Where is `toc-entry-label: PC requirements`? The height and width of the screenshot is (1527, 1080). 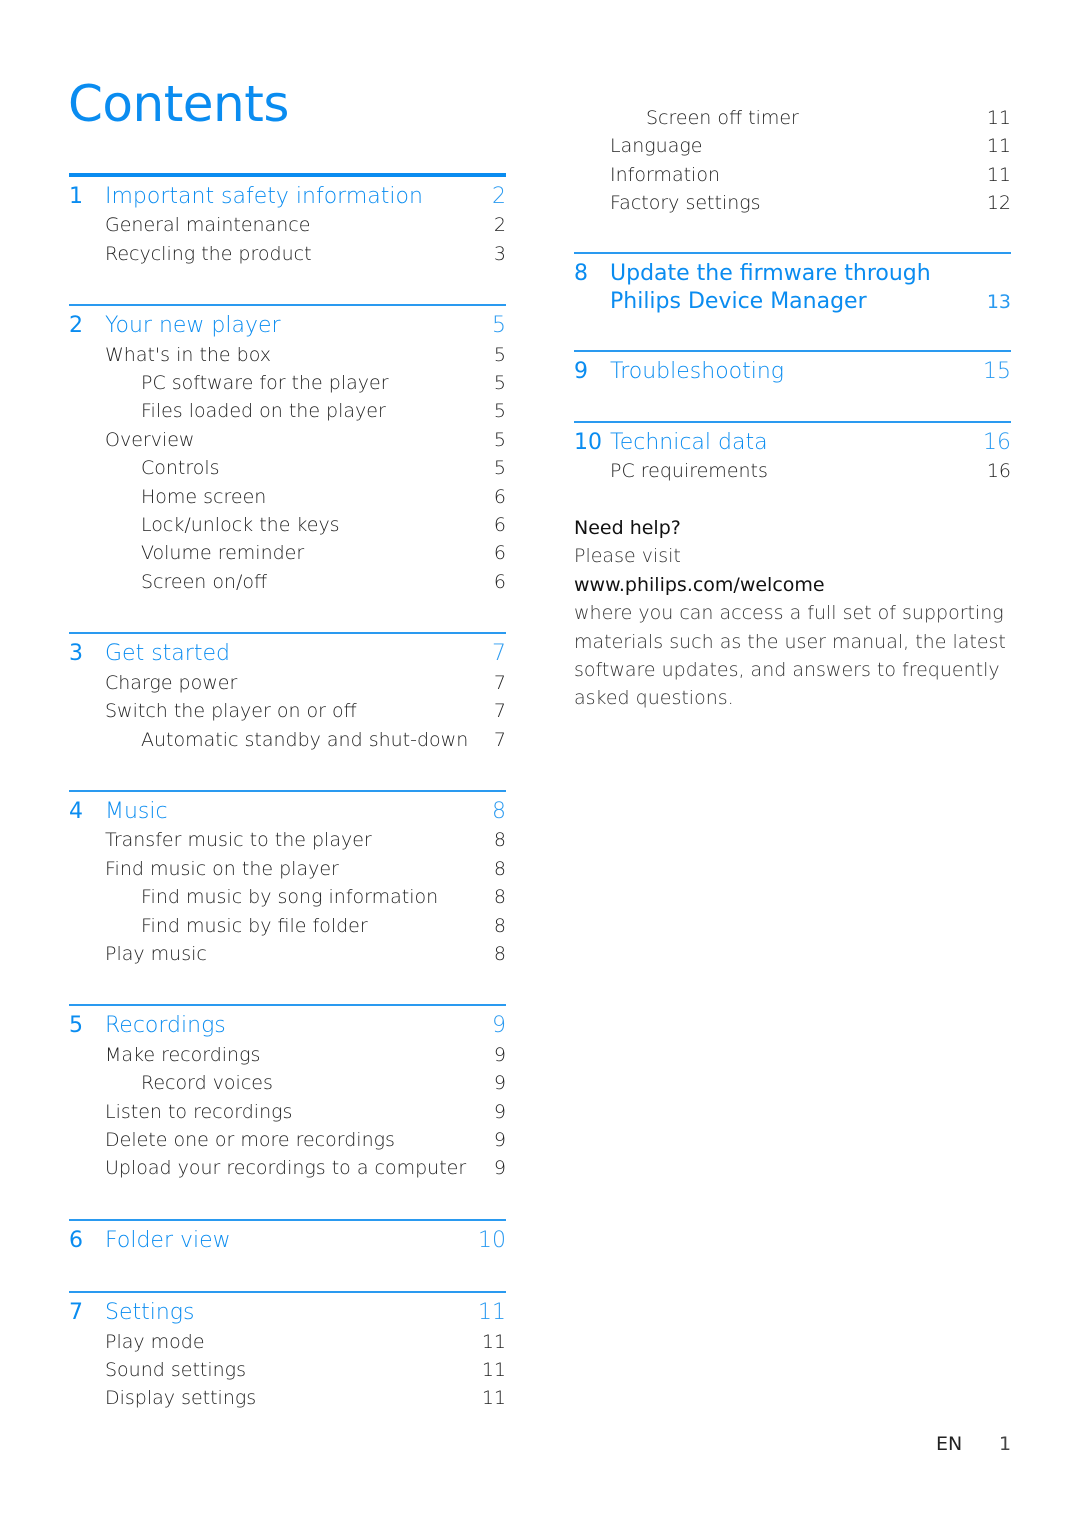 toc-entry-label: PC requirements is located at coordinates (689, 471).